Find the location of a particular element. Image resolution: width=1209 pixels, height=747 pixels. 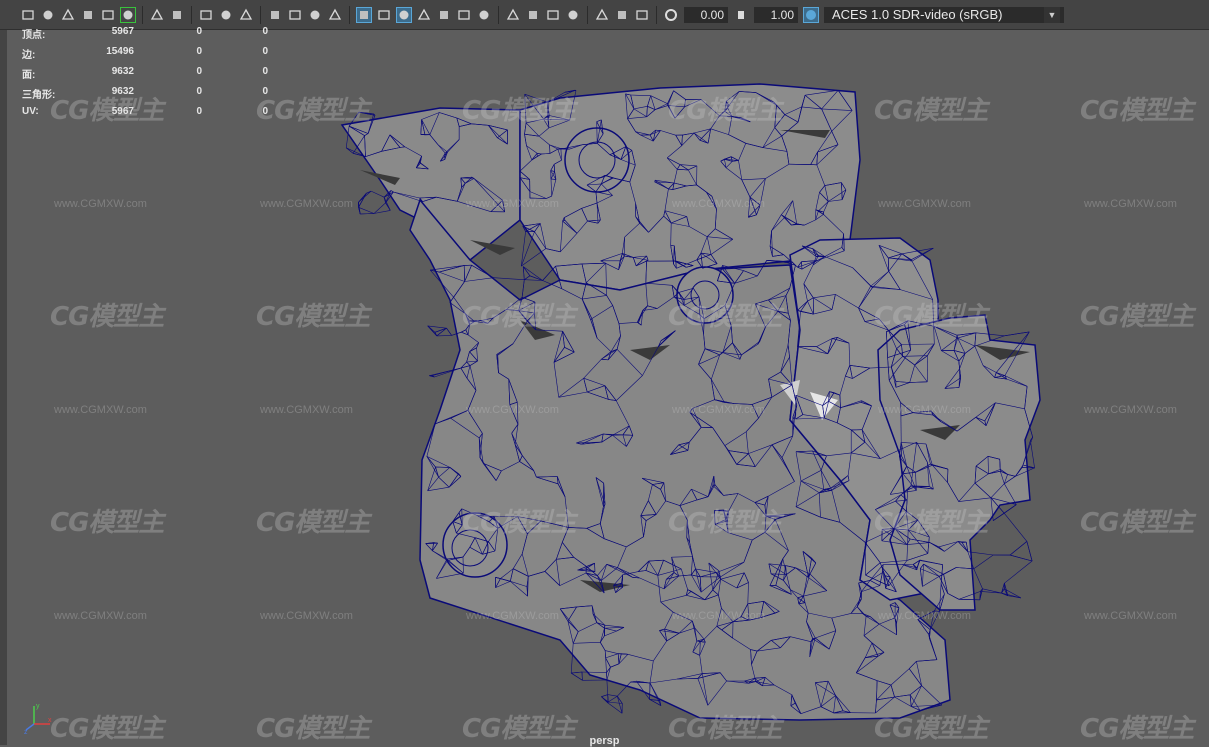

smooth-shade-icon is located at coordinates (364, 15).